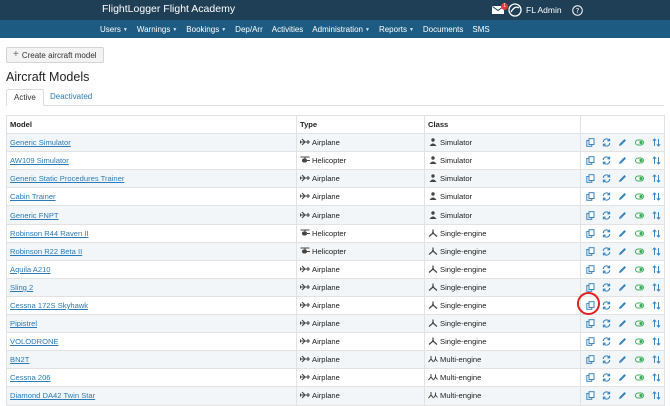  Describe the element at coordinates (544, 10) in the screenshot. I see `user-menu: FL Admin` at that location.